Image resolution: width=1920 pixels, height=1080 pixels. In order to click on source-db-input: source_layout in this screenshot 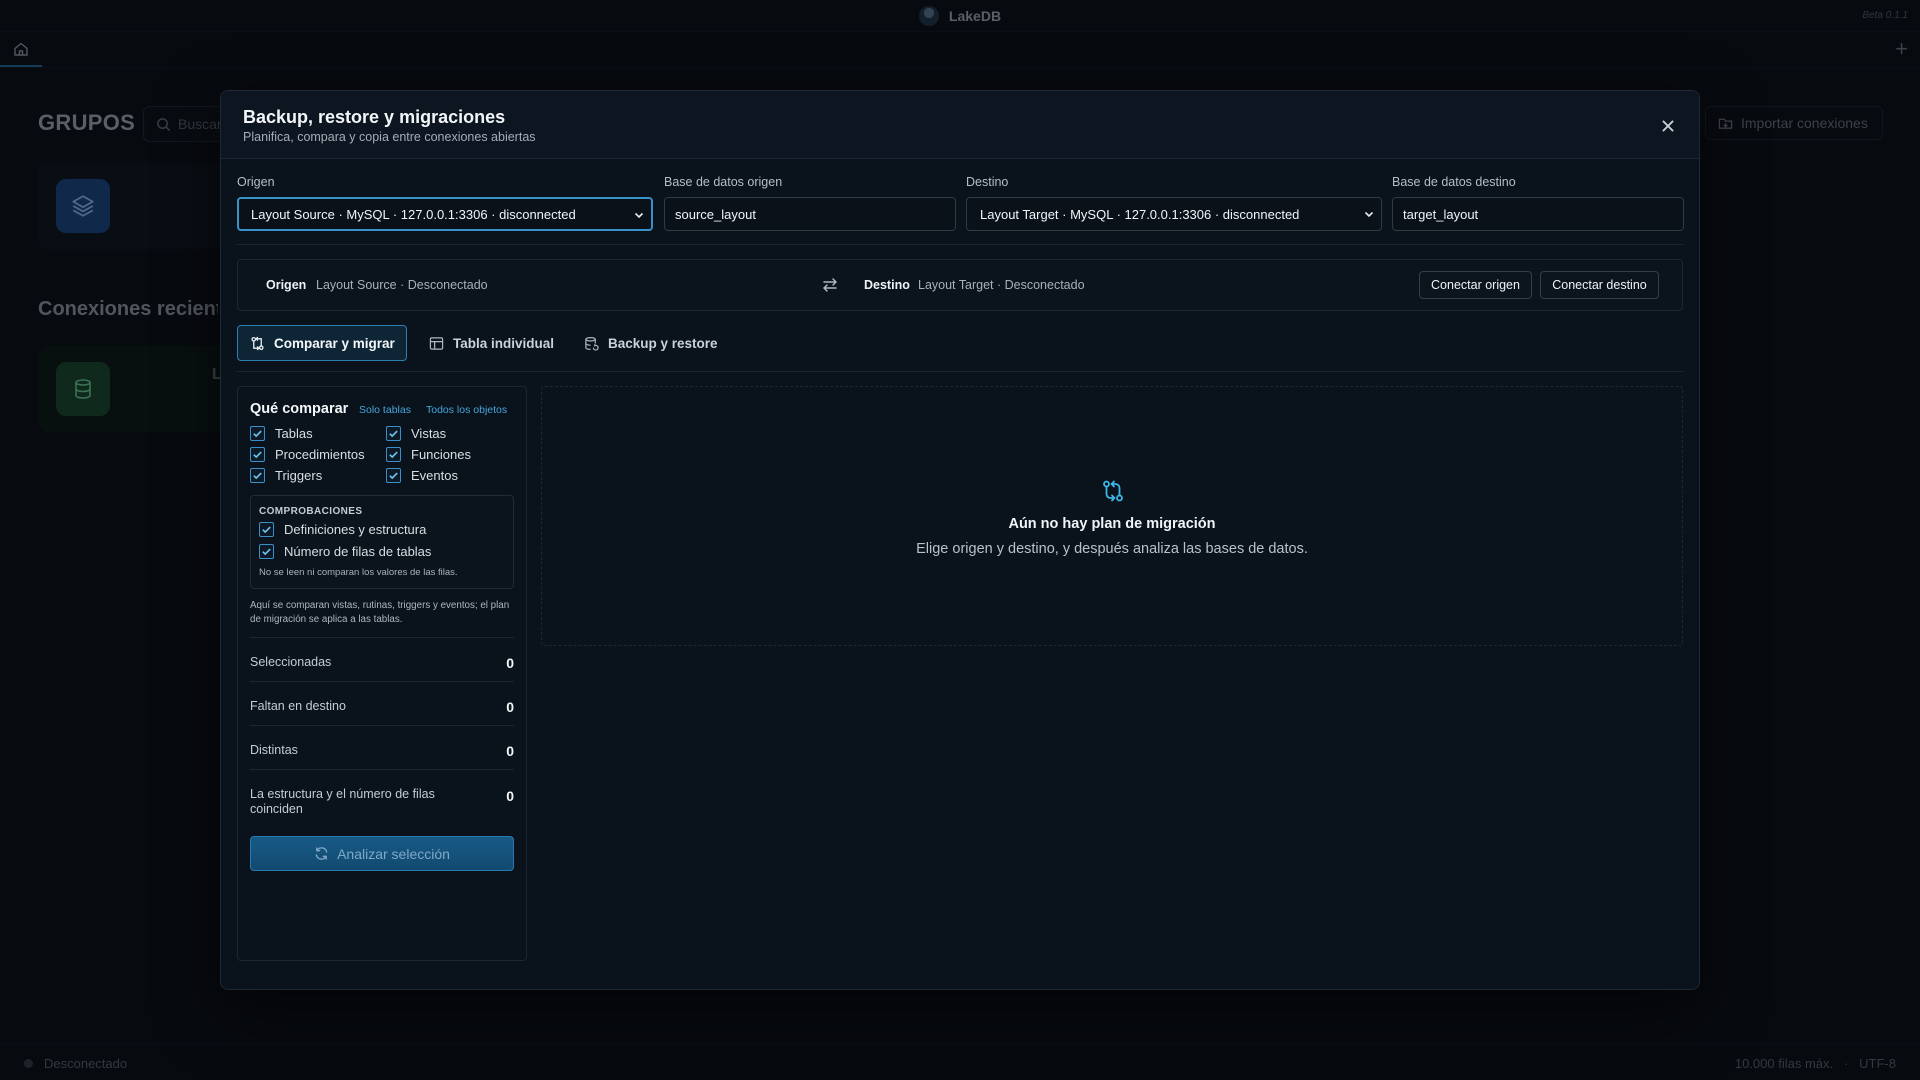, I will do `click(810, 214)`.